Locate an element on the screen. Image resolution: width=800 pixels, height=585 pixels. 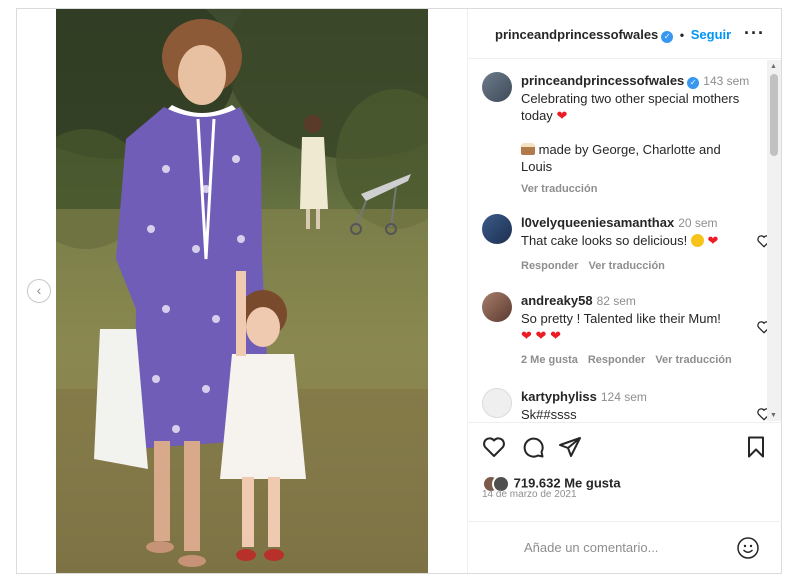
like-heart-icon is located at coordinates (494, 447).